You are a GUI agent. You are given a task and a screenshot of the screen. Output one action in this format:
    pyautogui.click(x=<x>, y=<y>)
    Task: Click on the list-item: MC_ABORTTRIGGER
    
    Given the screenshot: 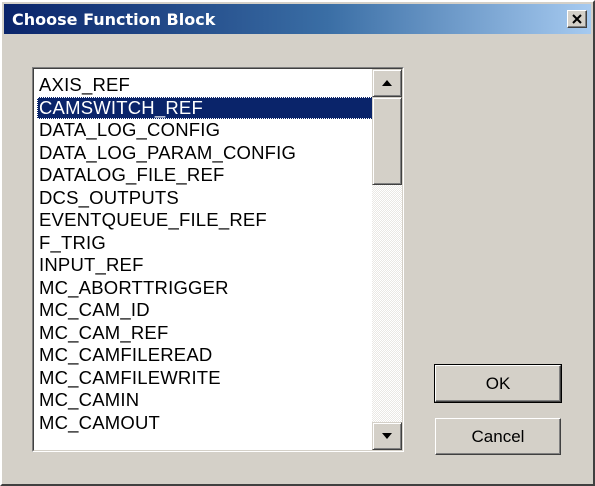 What is the action you would take?
    pyautogui.click(x=205, y=288)
    